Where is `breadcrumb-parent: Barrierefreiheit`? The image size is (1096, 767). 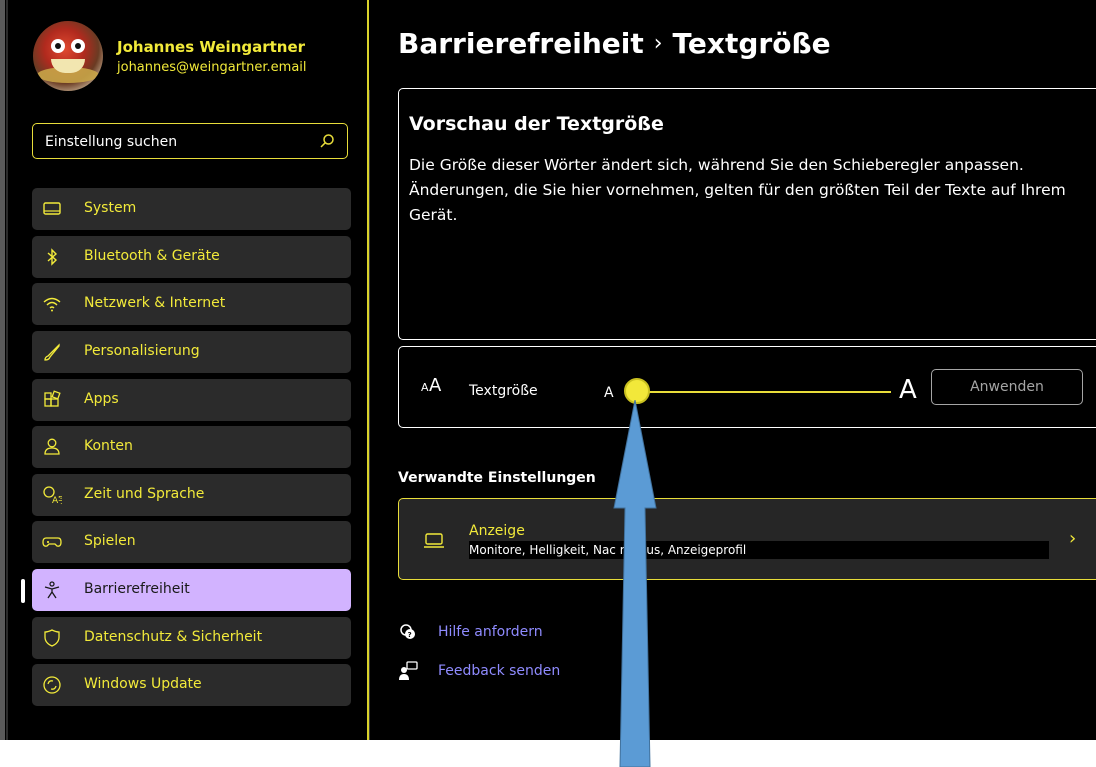 breadcrumb-parent: Barrierefreiheit is located at coordinates (521, 43).